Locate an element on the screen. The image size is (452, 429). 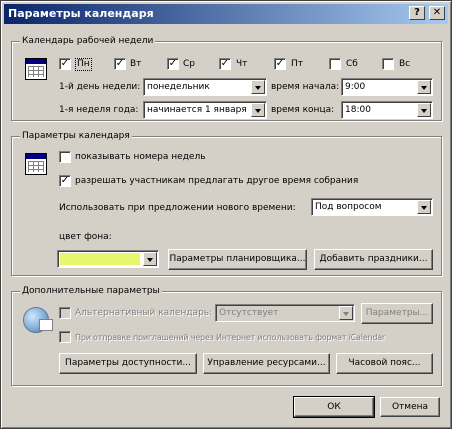
end-time-value: 18:00 is located at coordinates (358, 110).